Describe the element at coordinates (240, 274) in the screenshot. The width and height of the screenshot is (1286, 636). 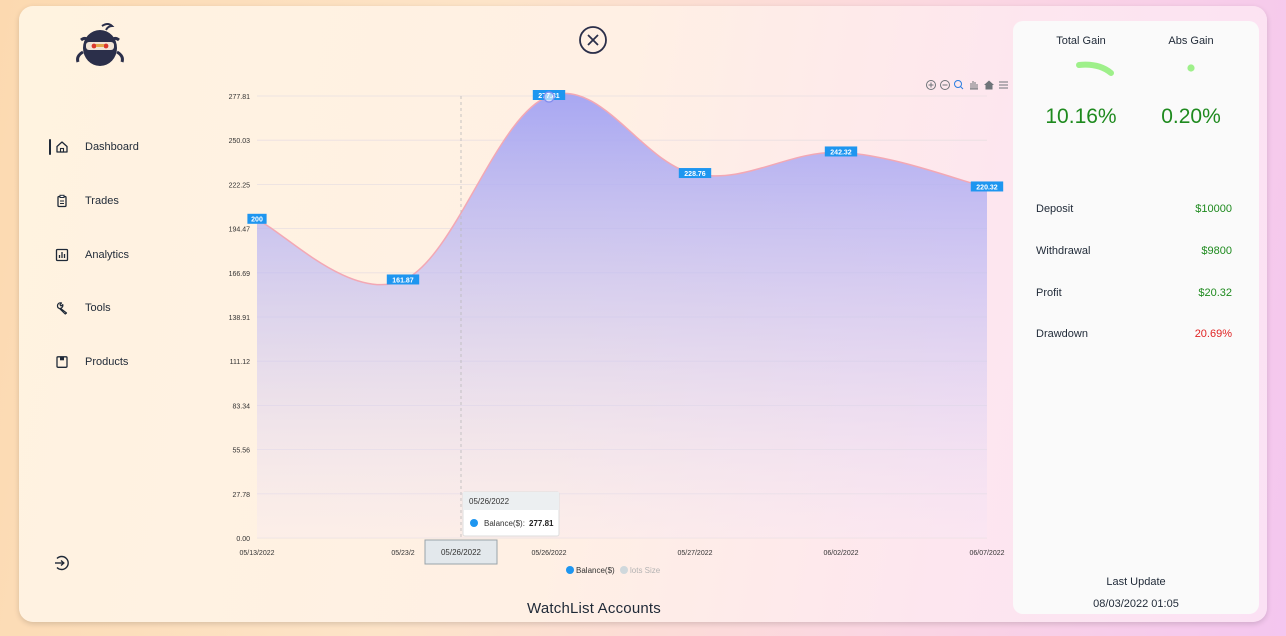
I see `y-tick-label: 166.69` at that location.